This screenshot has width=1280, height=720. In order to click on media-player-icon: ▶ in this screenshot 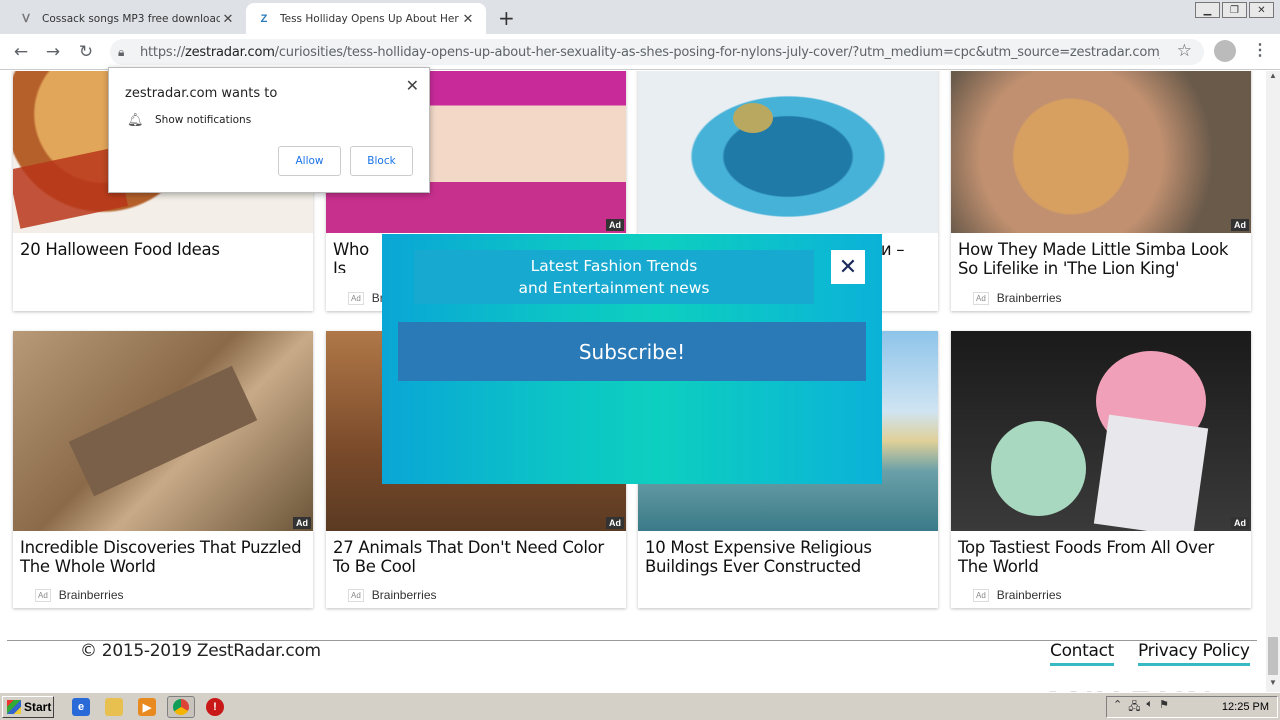, I will do `click(147, 707)`.